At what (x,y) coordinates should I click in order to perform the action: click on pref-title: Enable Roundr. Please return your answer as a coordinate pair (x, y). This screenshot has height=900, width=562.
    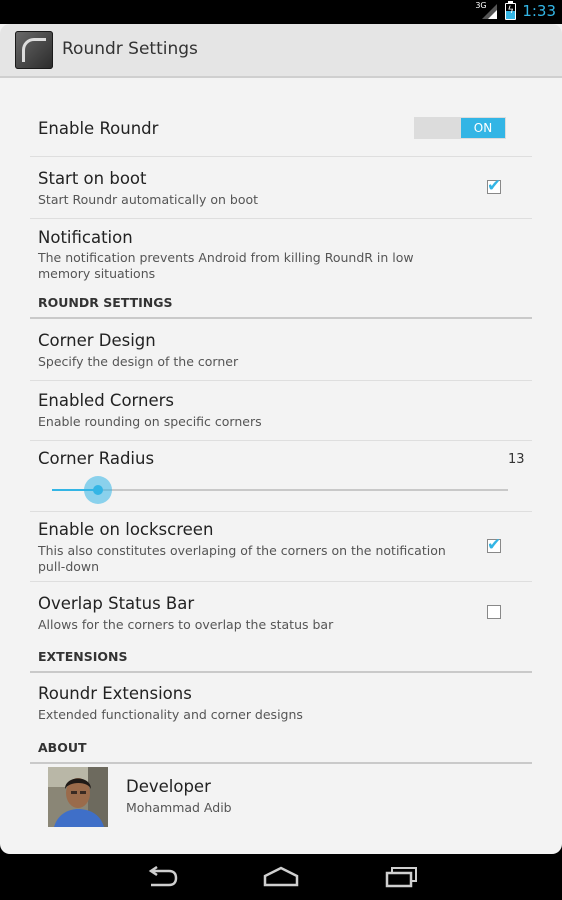
    Looking at the image, I should click on (98, 128).